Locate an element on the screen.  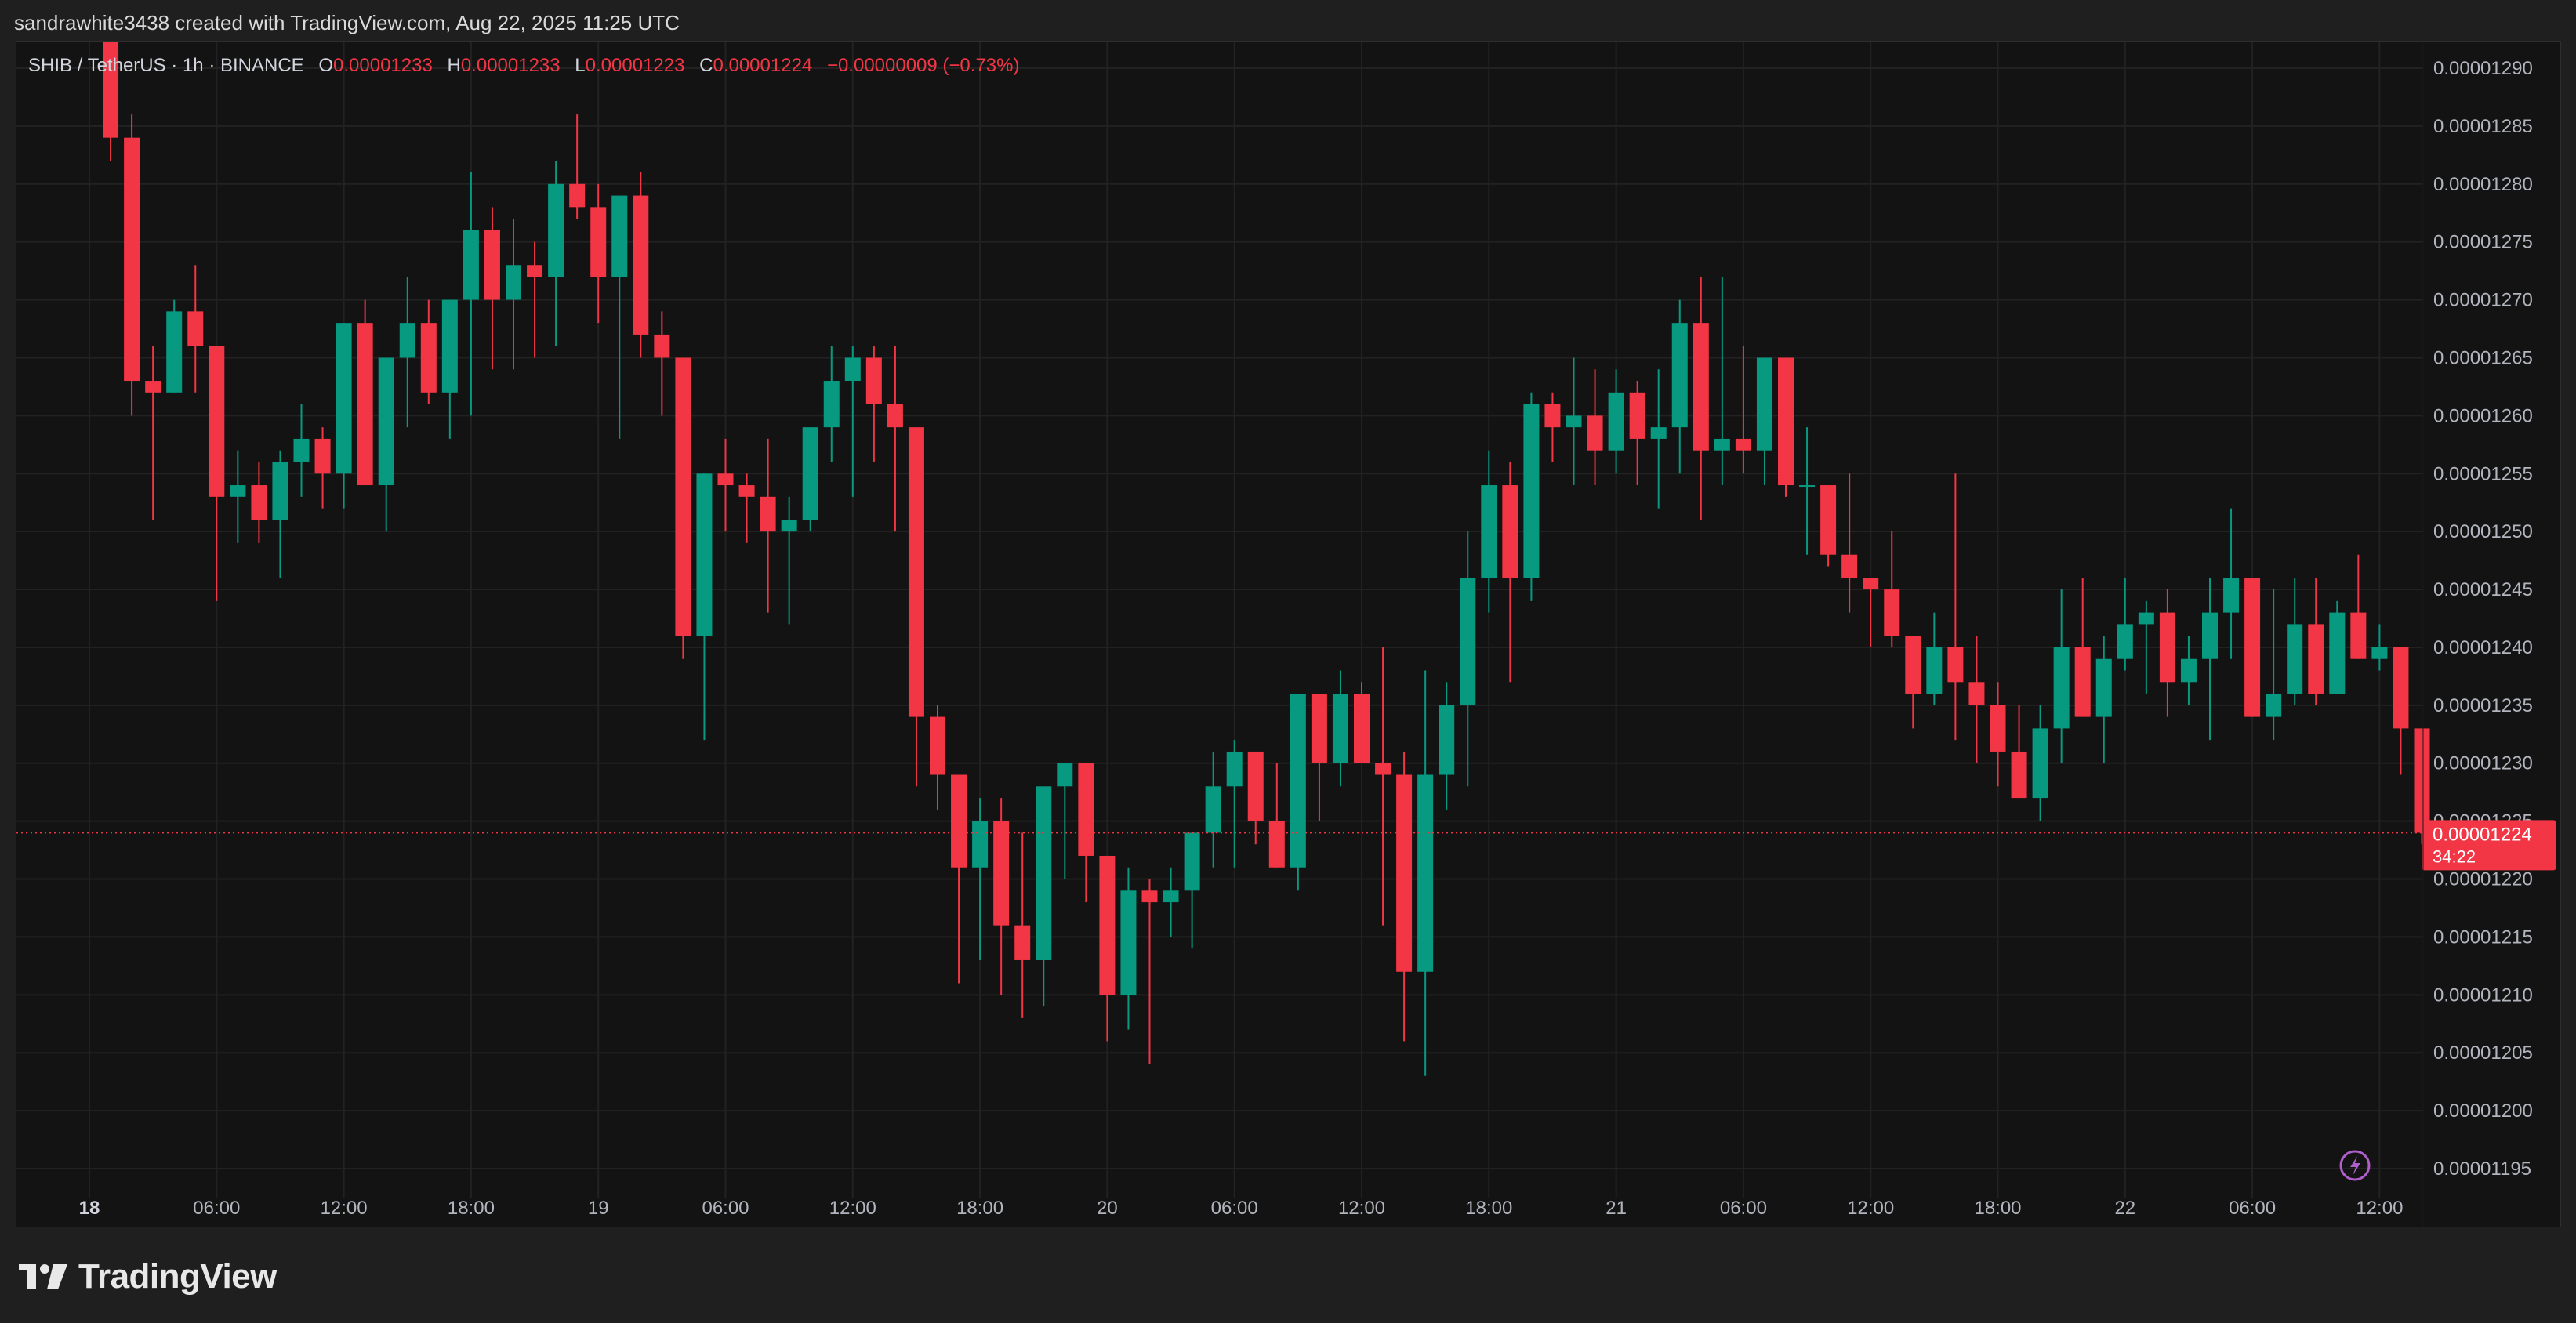
y-tick-label: 0.00001200 is located at coordinates (2483, 1111).